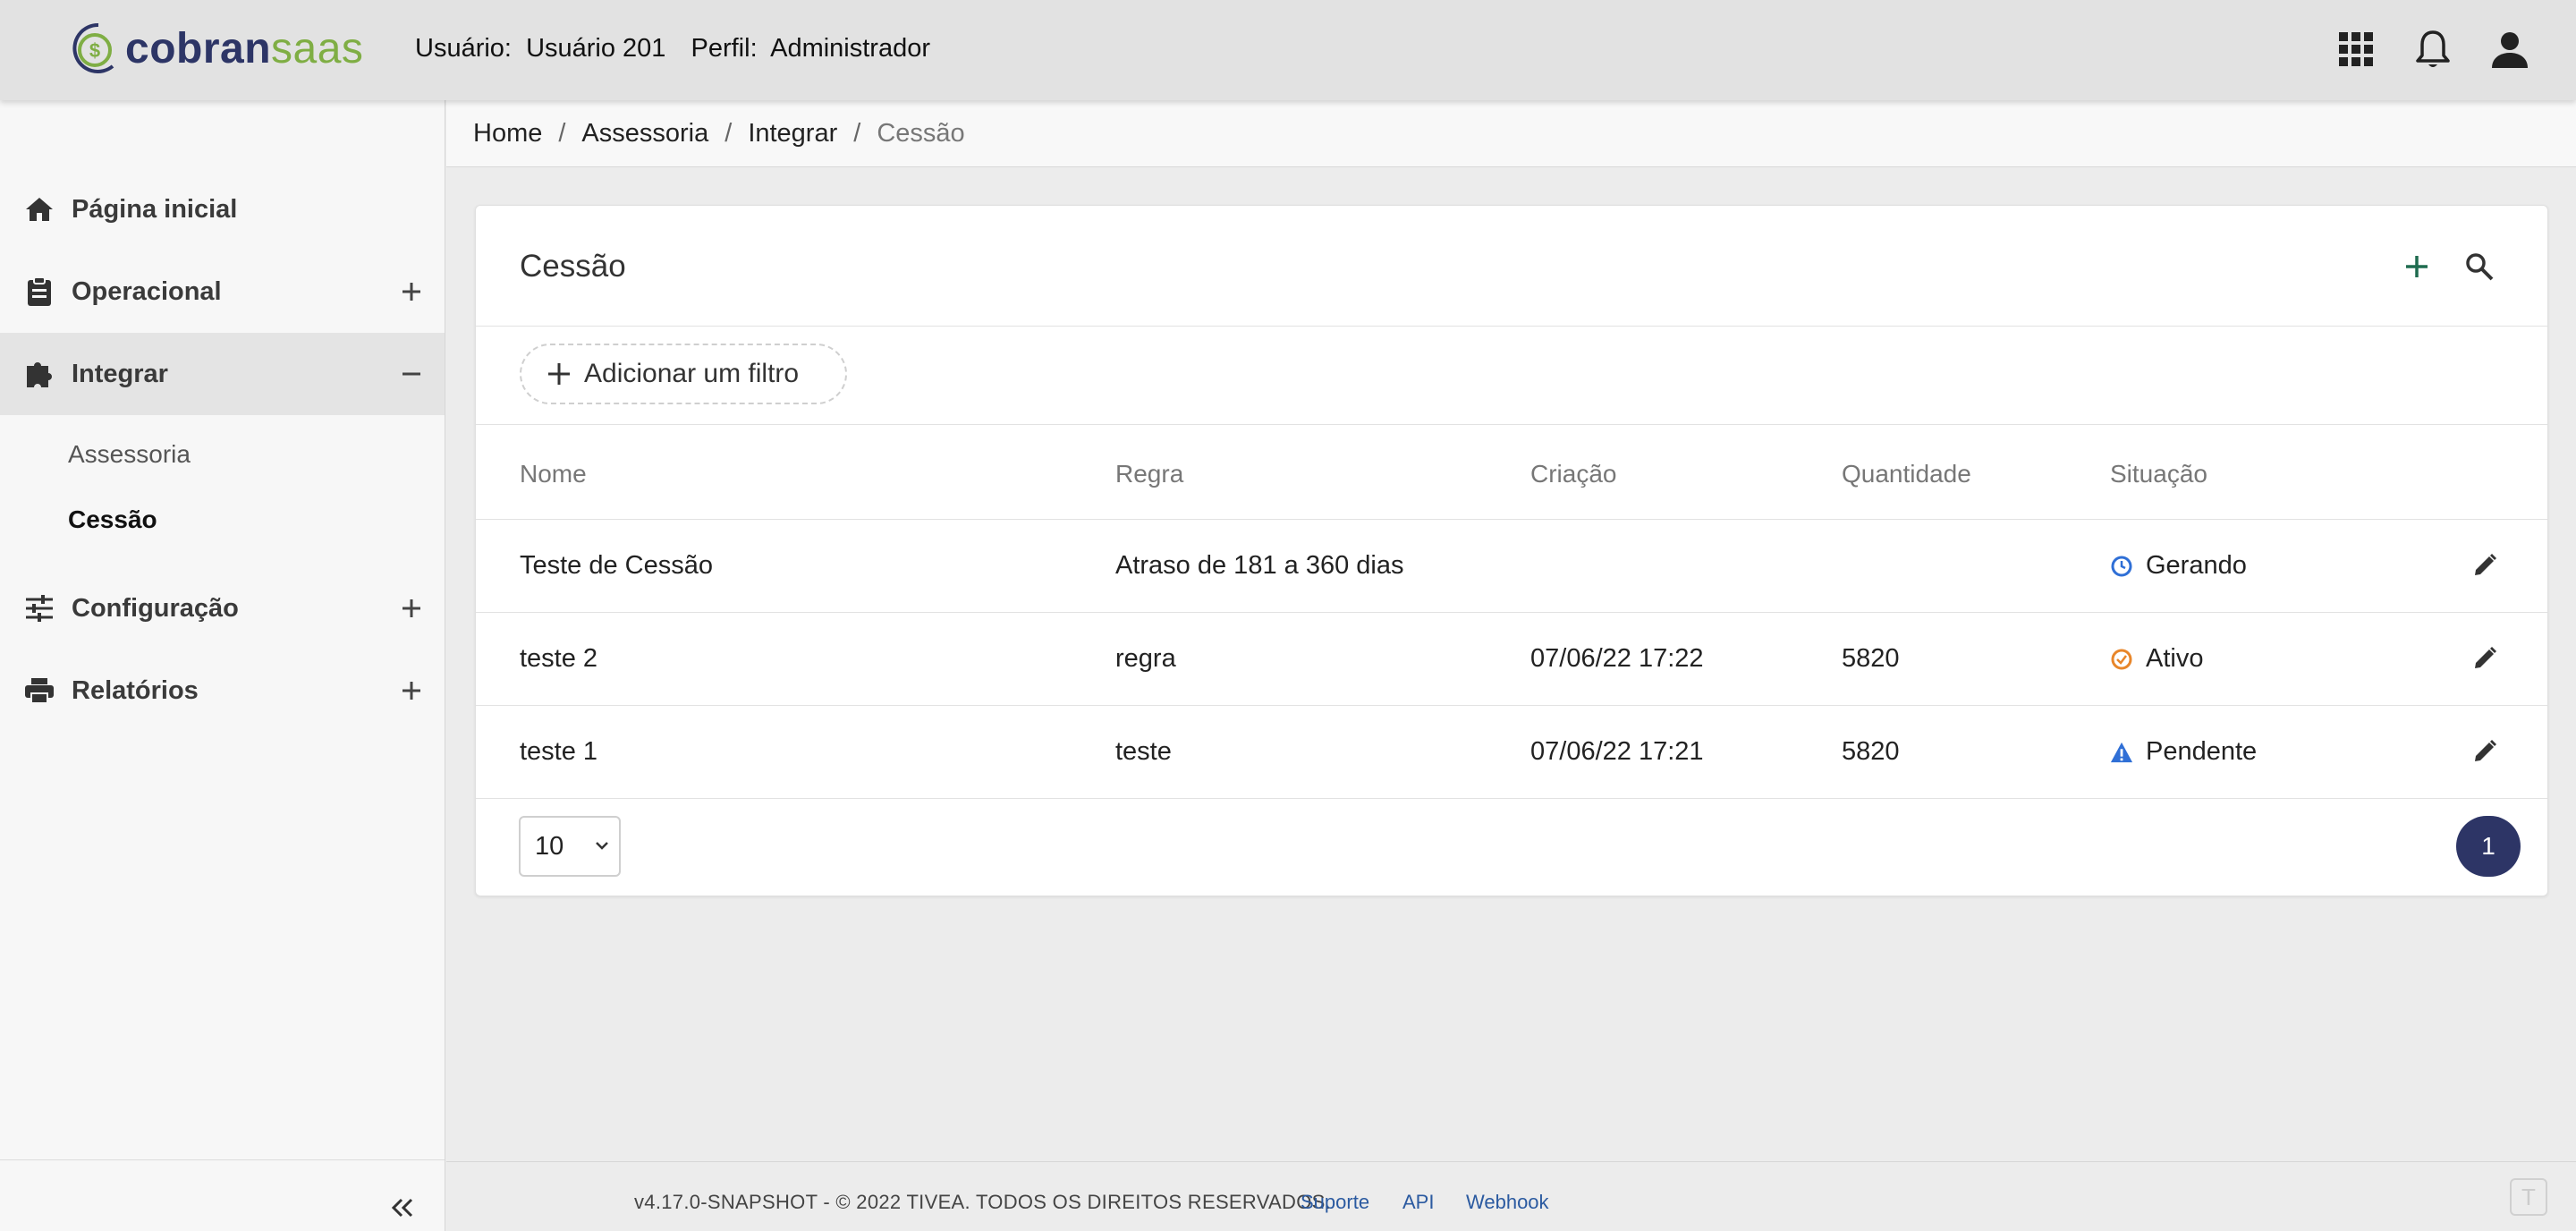  I want to click on cell-regra: teste, so click(1143, 751).